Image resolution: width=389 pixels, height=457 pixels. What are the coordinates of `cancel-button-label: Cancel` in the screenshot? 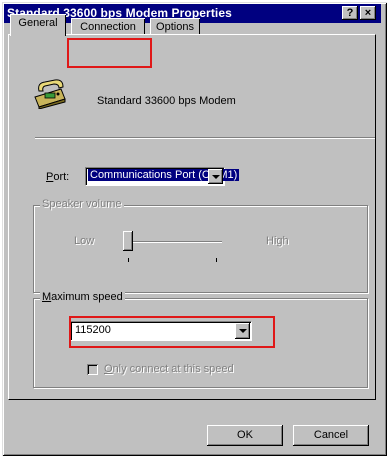 It's located at (331, 435).